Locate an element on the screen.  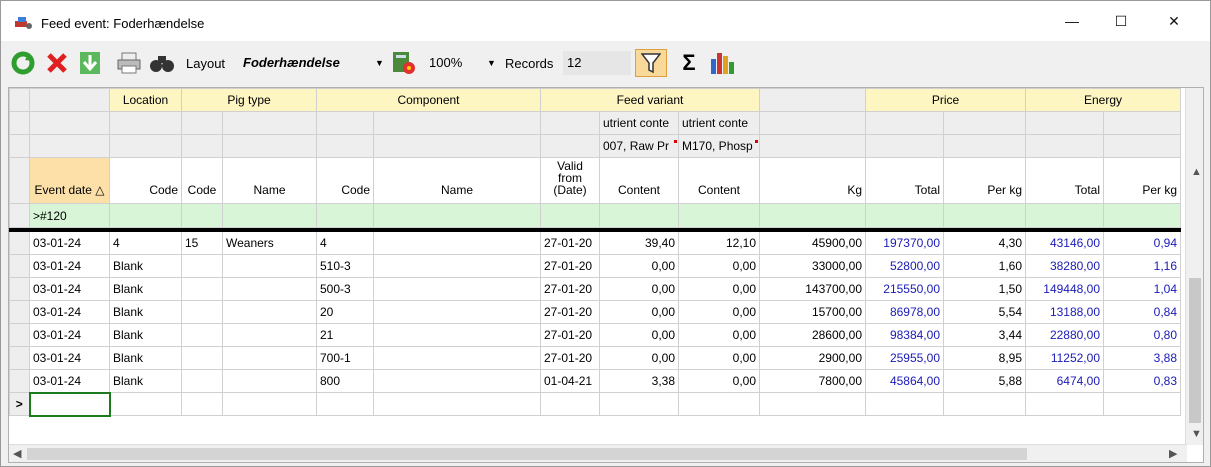
cell-energy-total: 38280,00 is located at coordinates (1064, 266).